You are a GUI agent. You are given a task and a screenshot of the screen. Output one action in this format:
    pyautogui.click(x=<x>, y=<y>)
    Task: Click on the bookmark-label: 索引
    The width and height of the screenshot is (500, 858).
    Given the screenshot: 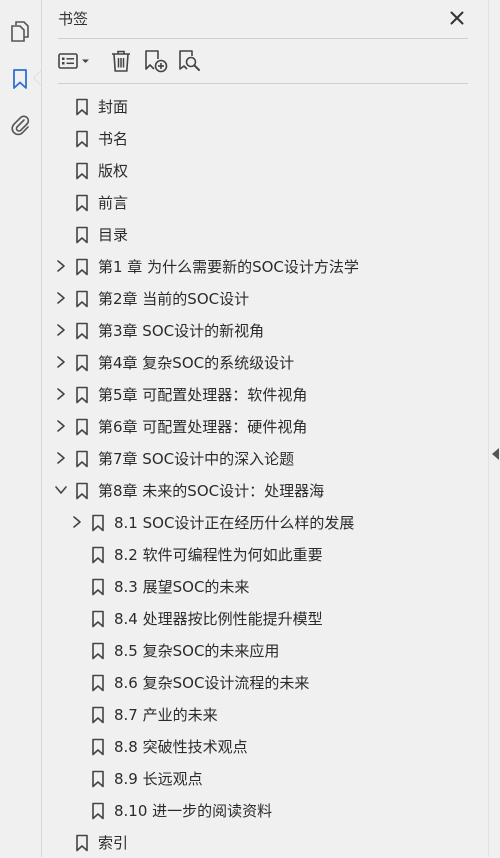 What is the action you would take?
    pyautogui.click(x=113, y=843)
    